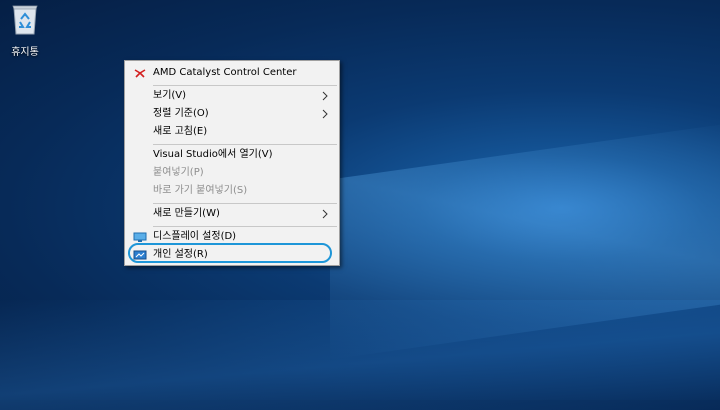 The height and width of the screenshot is (410, 720). What do you see at coordinates (178, 172) in the screenshot?
I see `menu-item-label: 붙여넣기(P)` at bounding box center [178, 172].